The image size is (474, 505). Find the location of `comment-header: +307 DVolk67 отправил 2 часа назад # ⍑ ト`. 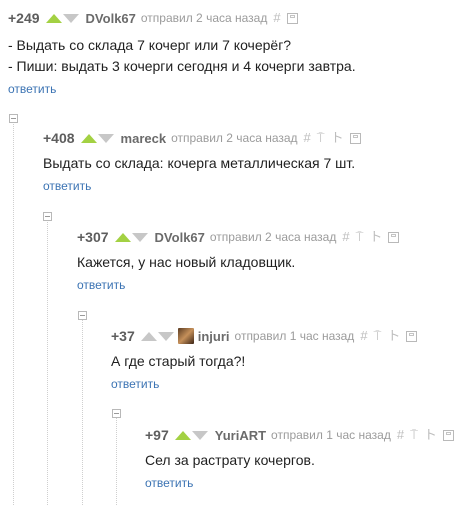

comment-header: +307 DVolk67 отправил 2 часа назад # ⍑ ト is located at coordinates (240, 237).